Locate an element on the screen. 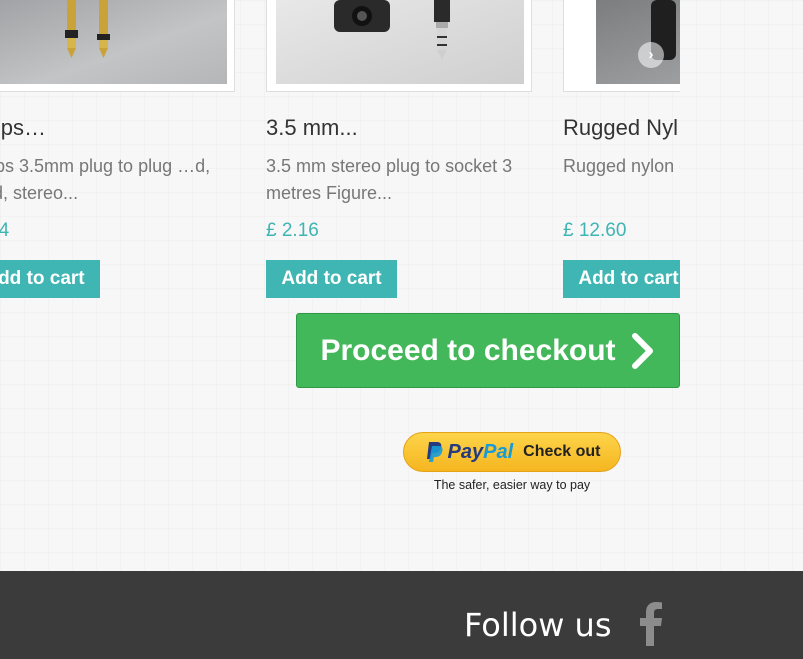  checkout-label: Proceed to checkout is located at coordinates (468, 350).